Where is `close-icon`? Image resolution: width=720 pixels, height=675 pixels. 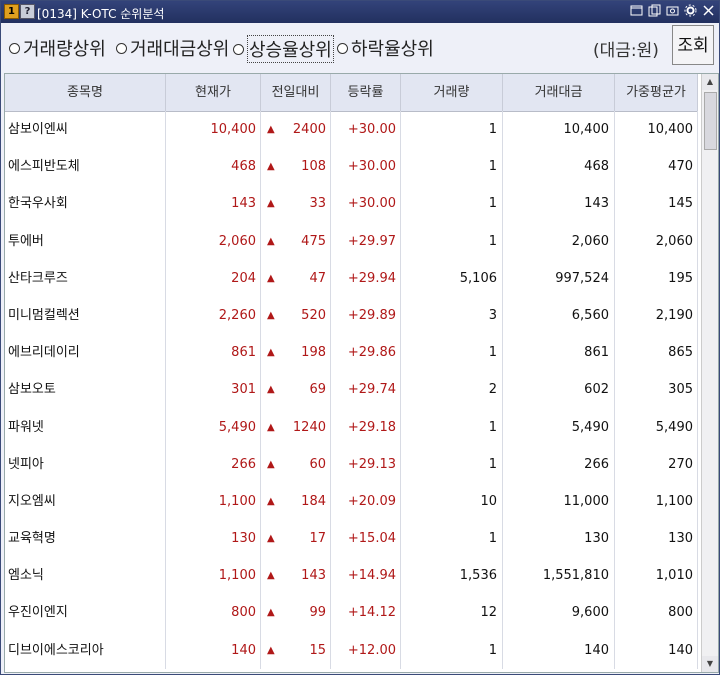
close-icon is located at coordinates (708, 11).